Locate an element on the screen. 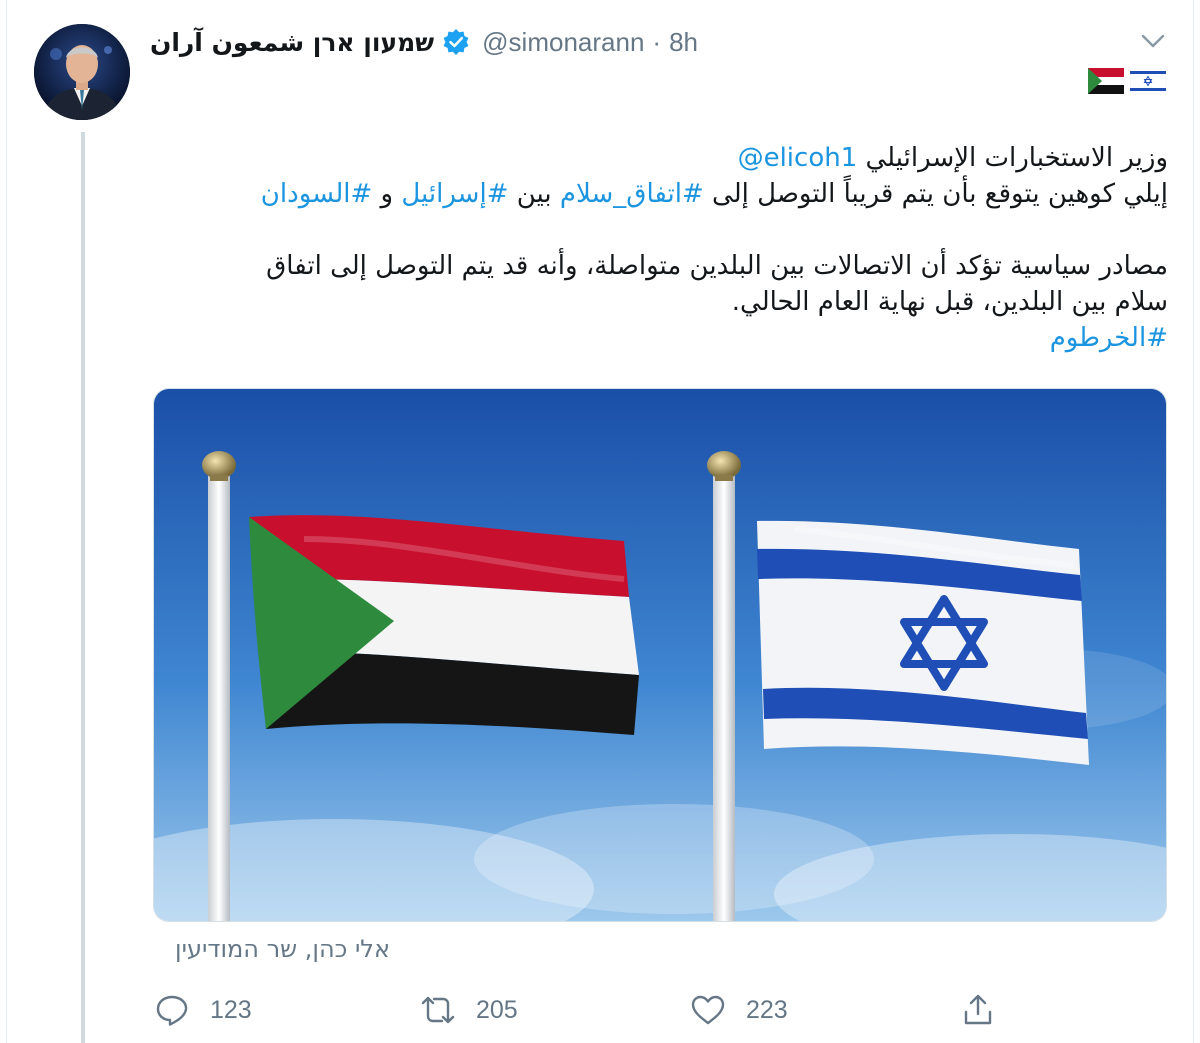 This screenshot has width=1200, height=1043. tweet-timestamp: 8h is located at coordinates (683, 42).